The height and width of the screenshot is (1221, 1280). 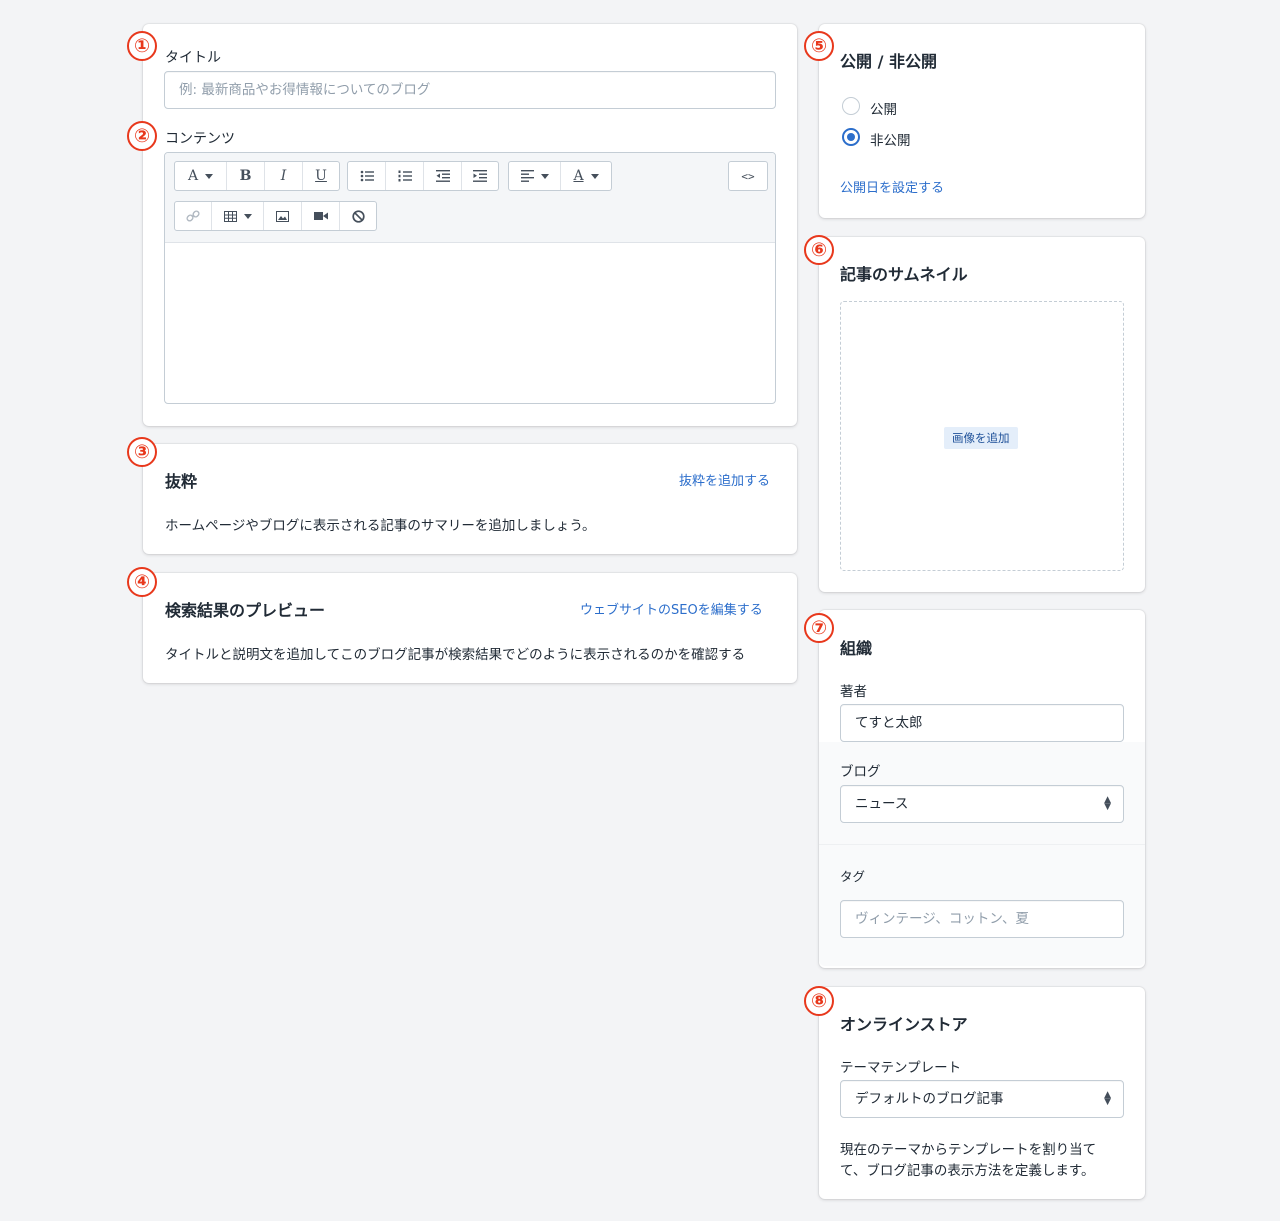 I want to click on insert-group, so click(x=275, y=216).